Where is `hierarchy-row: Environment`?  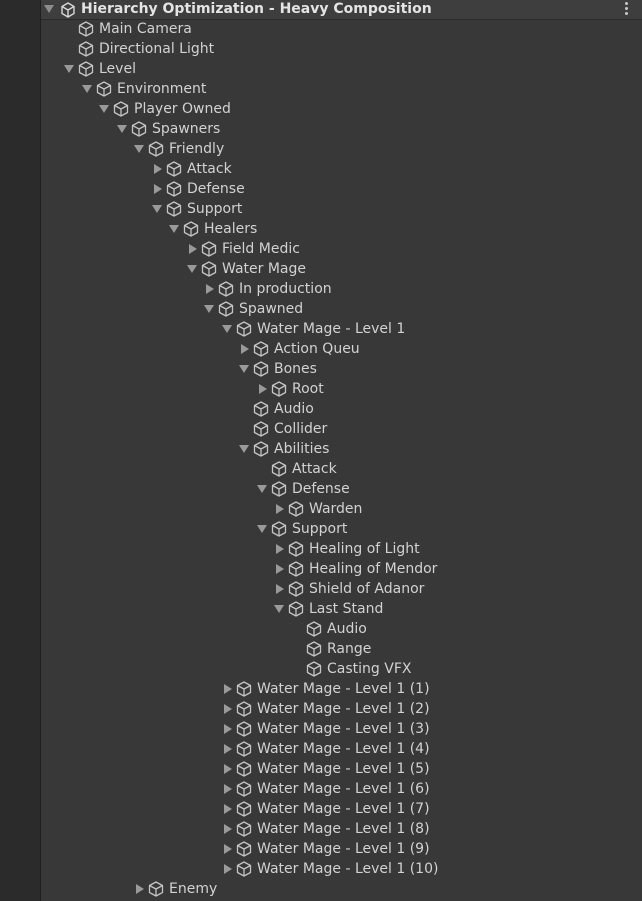 hierarchy-row: Environment is located at coordinates (321, 89).